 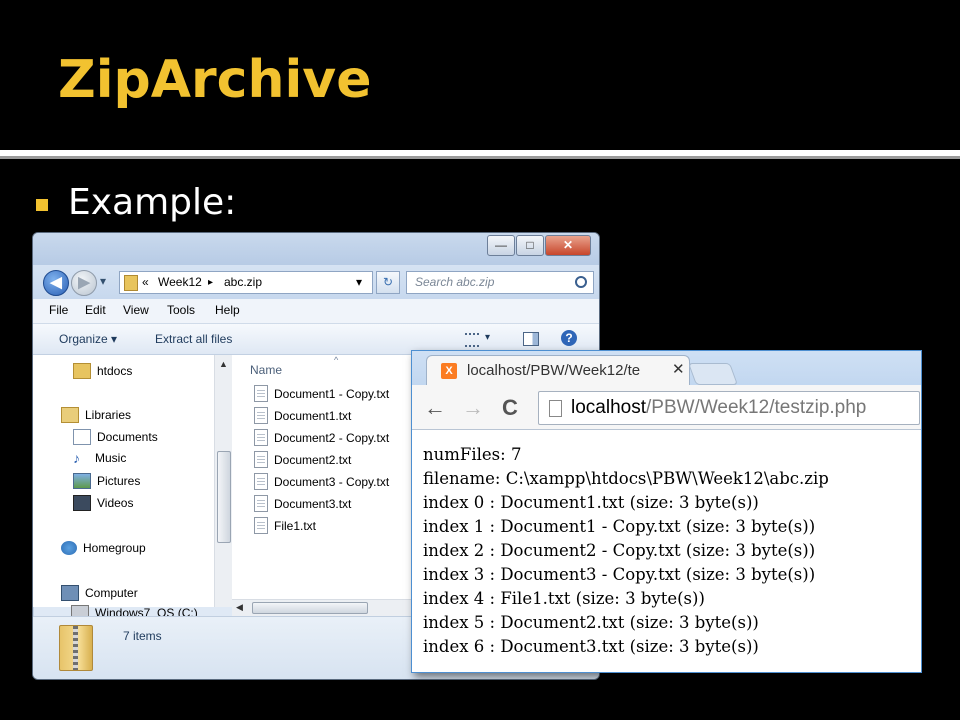 I want to click on slide-title: ZipArchive, so click(x=215, y=80).